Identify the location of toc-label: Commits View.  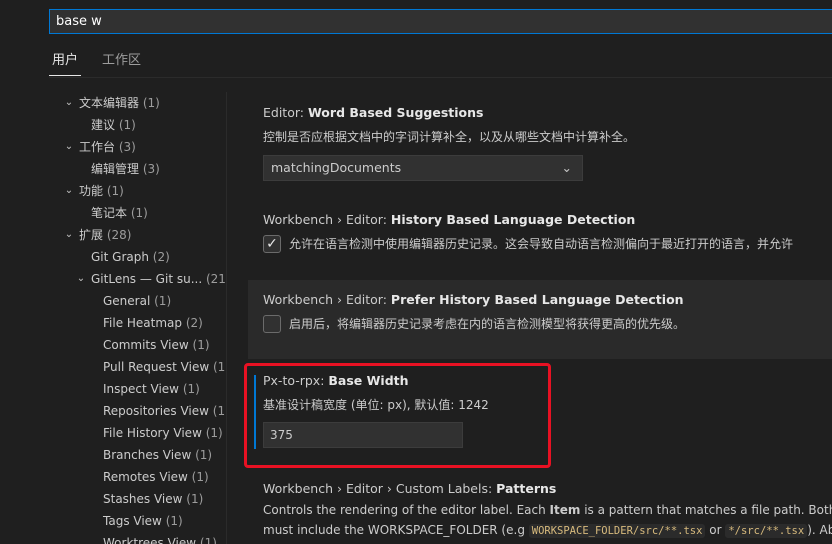
(146, 345).